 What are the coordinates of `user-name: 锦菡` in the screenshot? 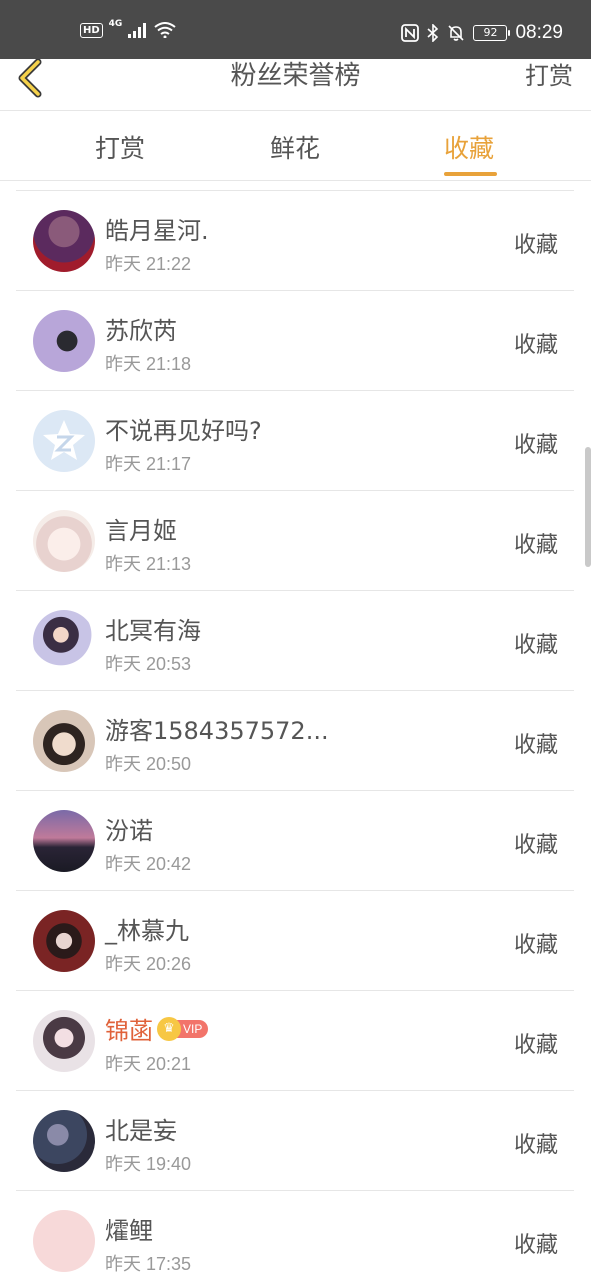 It's located at (129, 1031).